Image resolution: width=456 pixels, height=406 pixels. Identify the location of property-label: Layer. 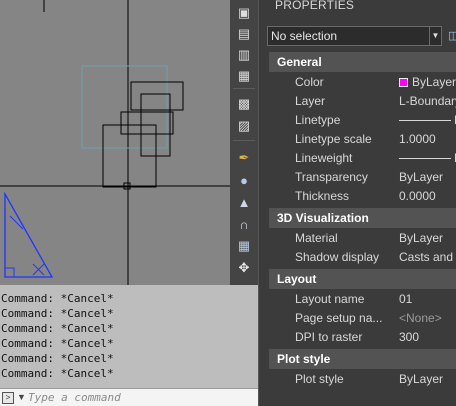
(310, 101).